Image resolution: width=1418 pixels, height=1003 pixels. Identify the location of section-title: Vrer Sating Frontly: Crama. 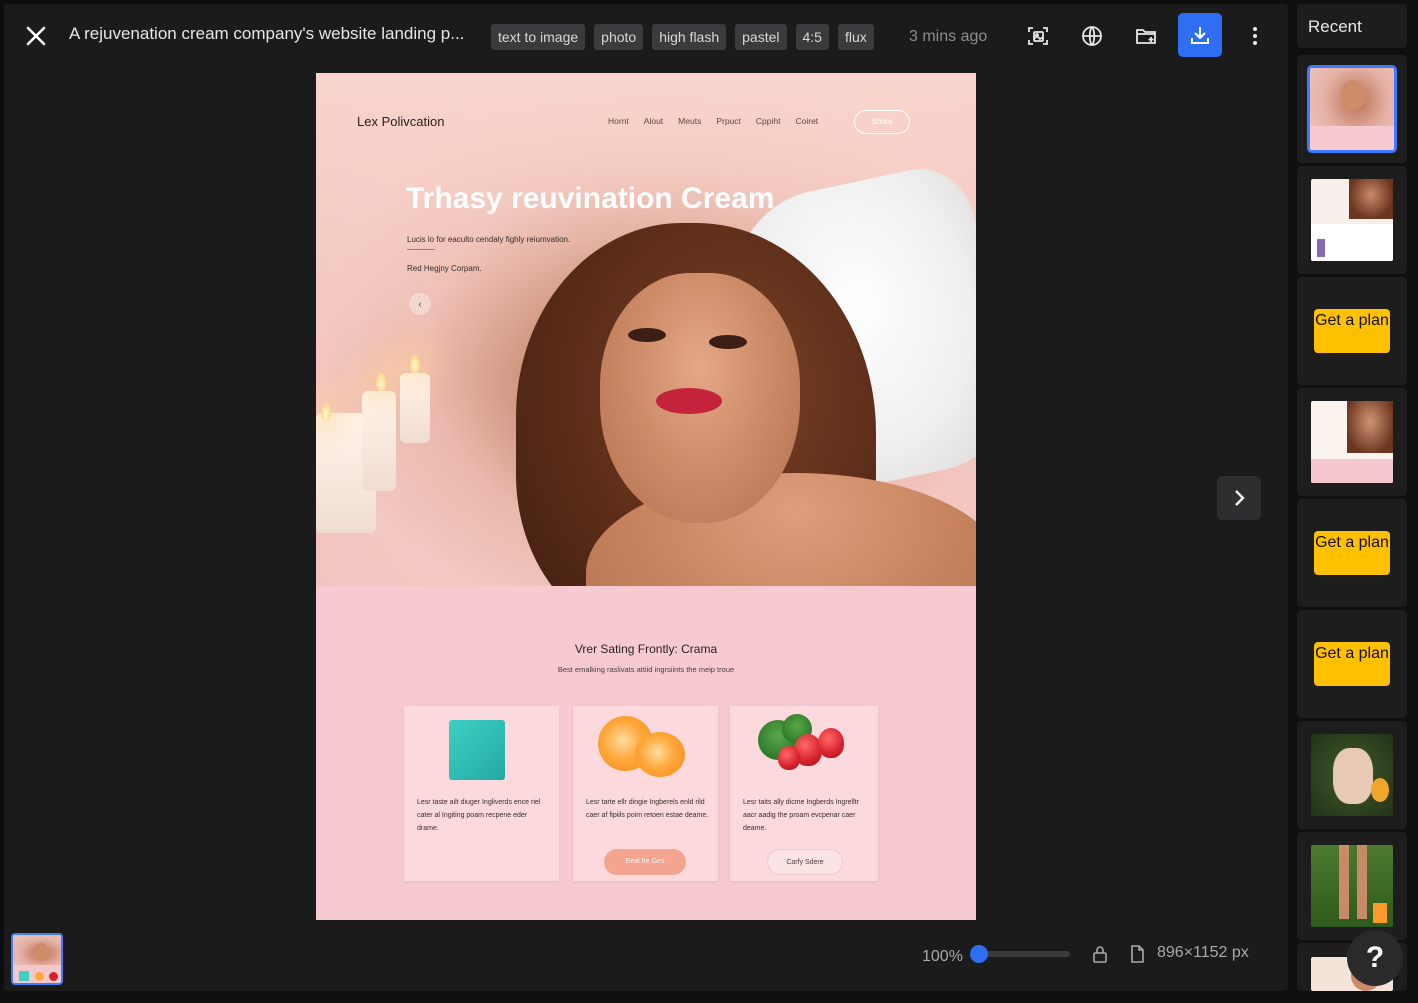
(646, 649).